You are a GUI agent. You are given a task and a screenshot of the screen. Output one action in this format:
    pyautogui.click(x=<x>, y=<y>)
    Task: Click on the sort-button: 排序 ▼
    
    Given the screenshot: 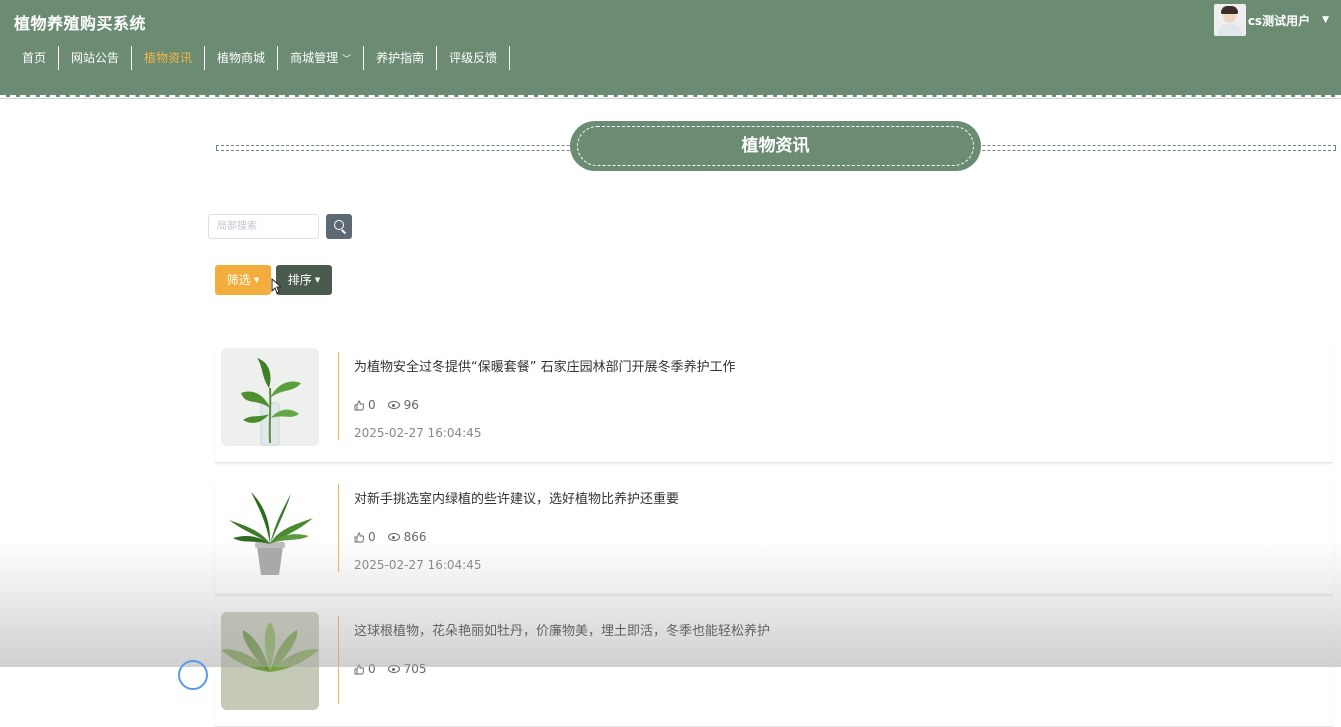 What is the action you would take?
    pyautogui.click(x=304, y=280)
    